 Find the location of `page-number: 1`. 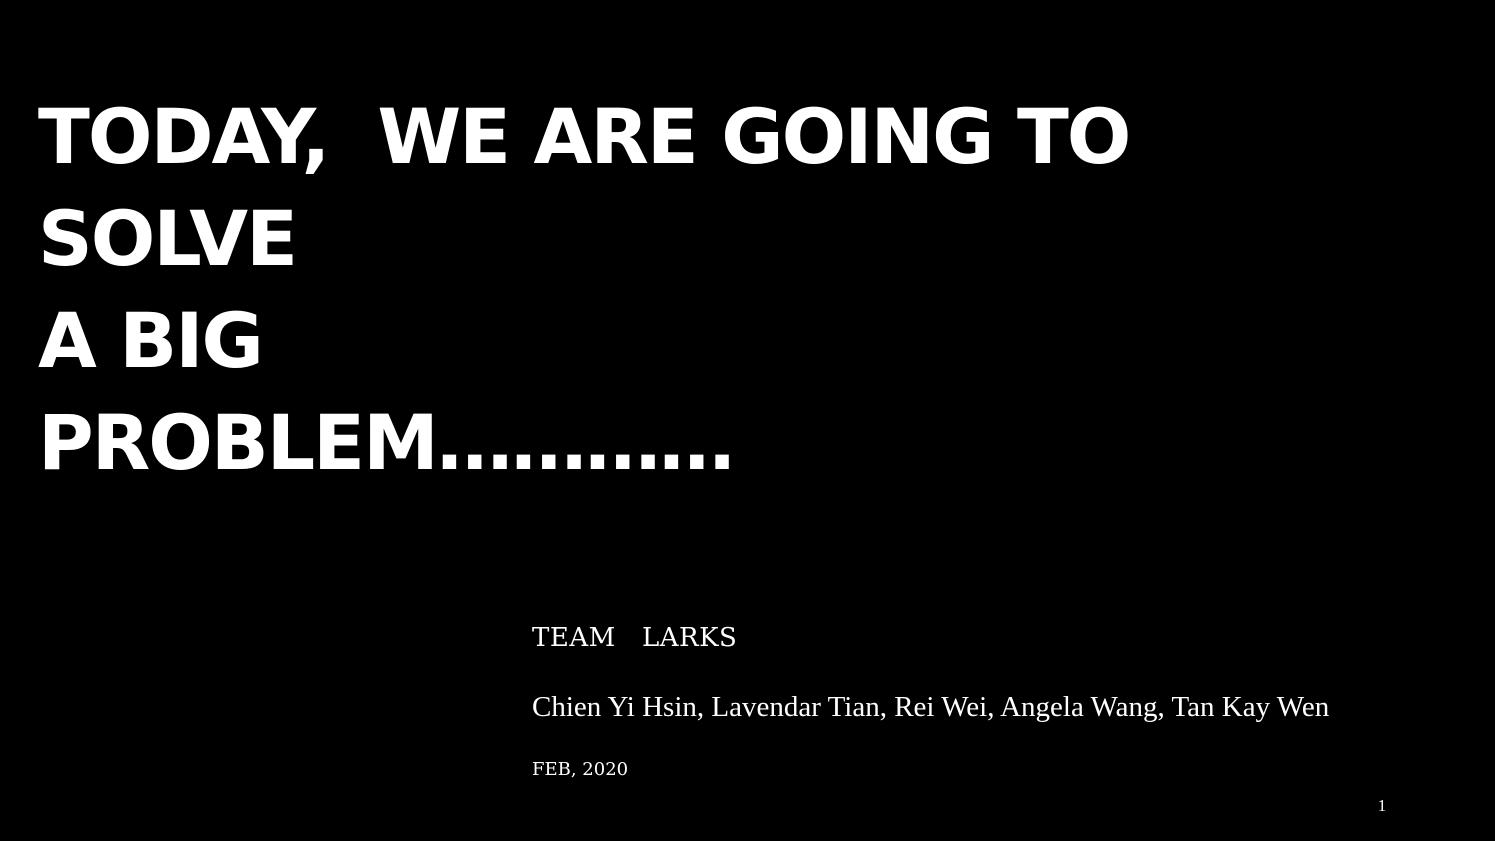

page-number: 1 is located at coordinates (1382, 805).